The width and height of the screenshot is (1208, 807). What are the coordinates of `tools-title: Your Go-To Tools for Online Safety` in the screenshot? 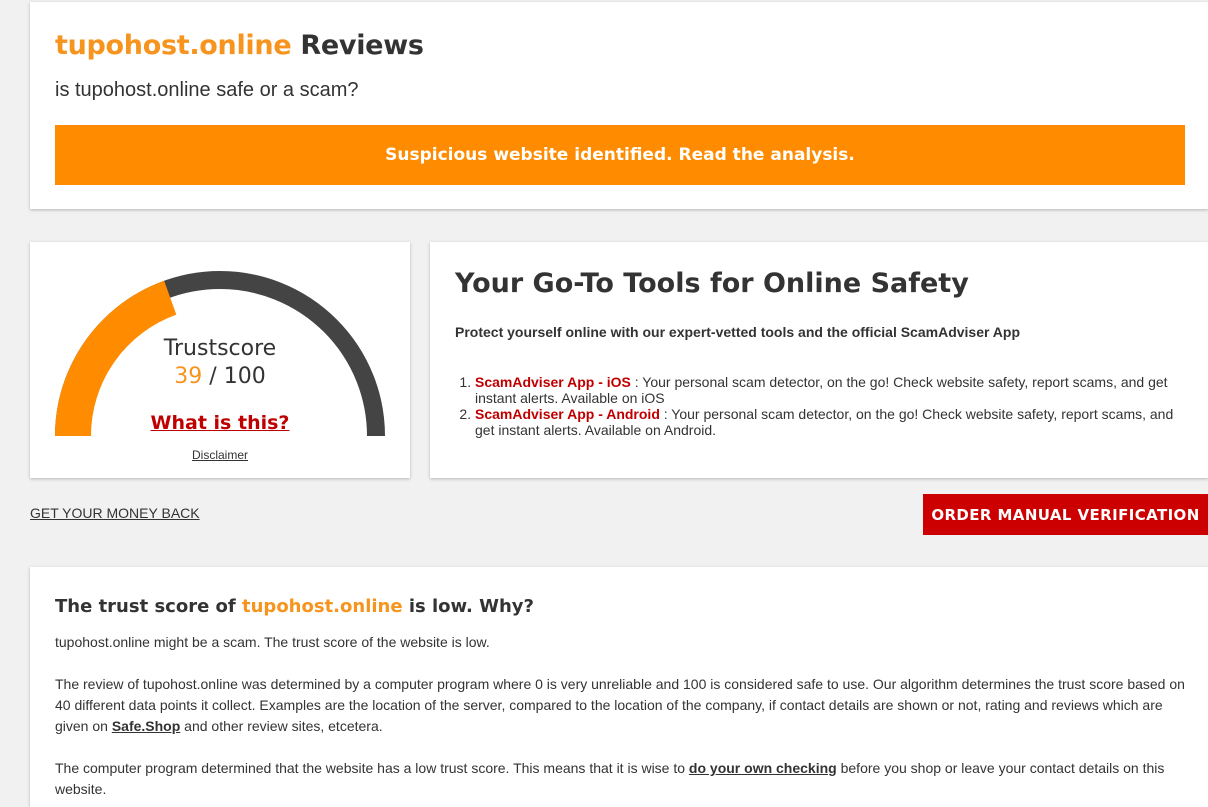 It's located at (712, 283).